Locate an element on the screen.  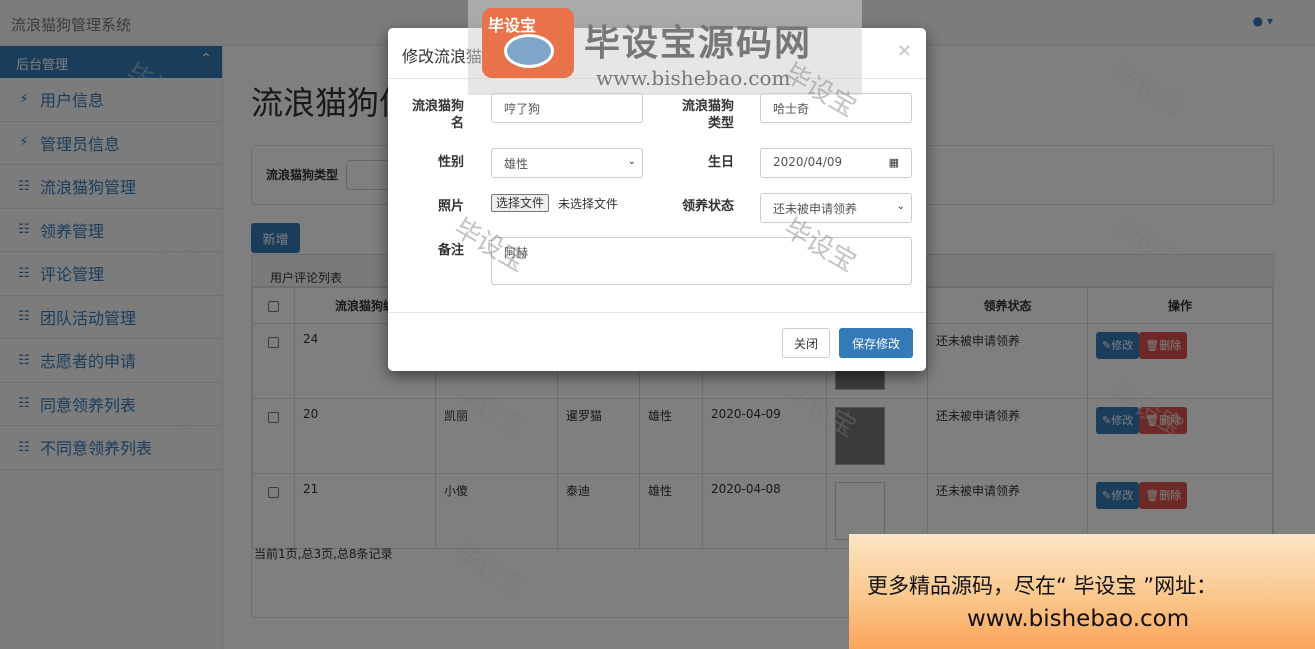
photo-label: 照片 is located at coordinates (450, 206).